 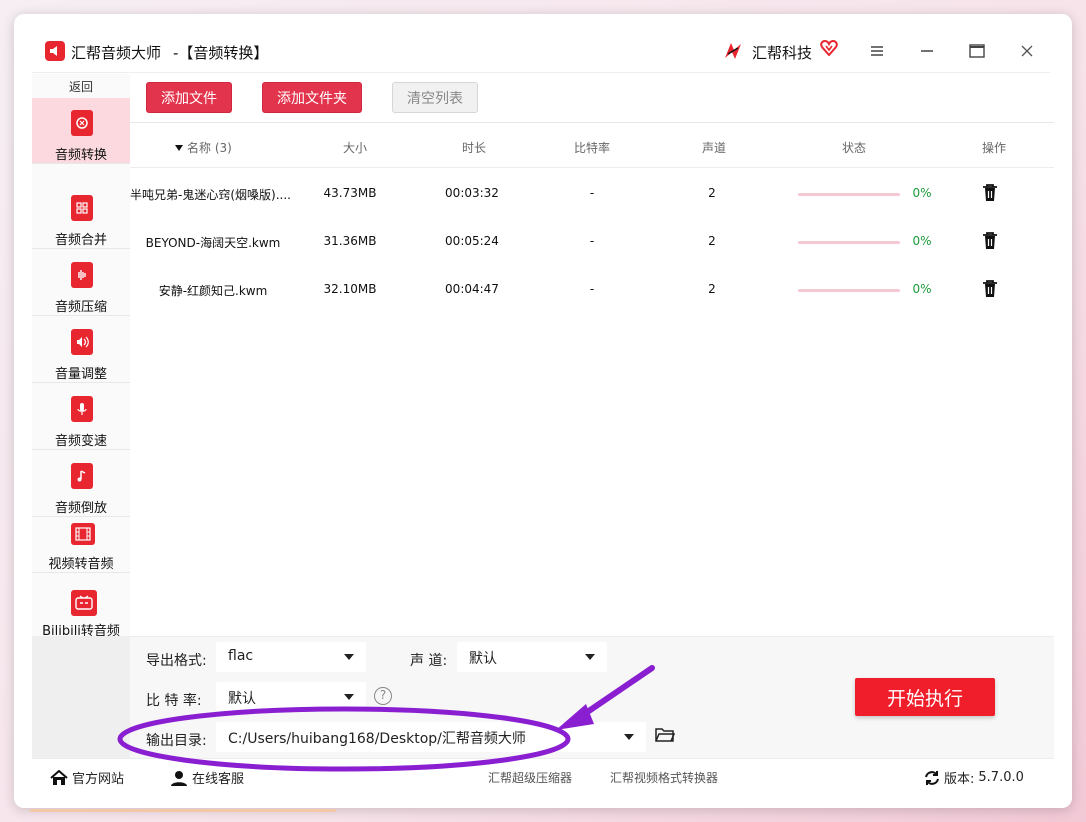 What do you see at coordinates (354, 148) in the screenshot?
I see `column-size: 大小` at bounding box center [354, 148].